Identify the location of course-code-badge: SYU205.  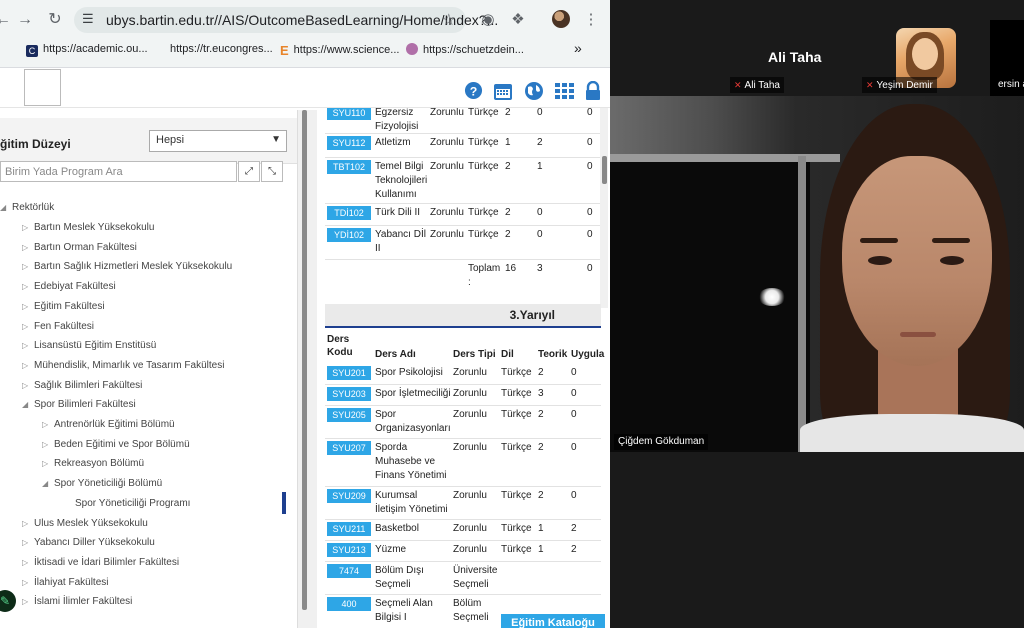
(349, 415).